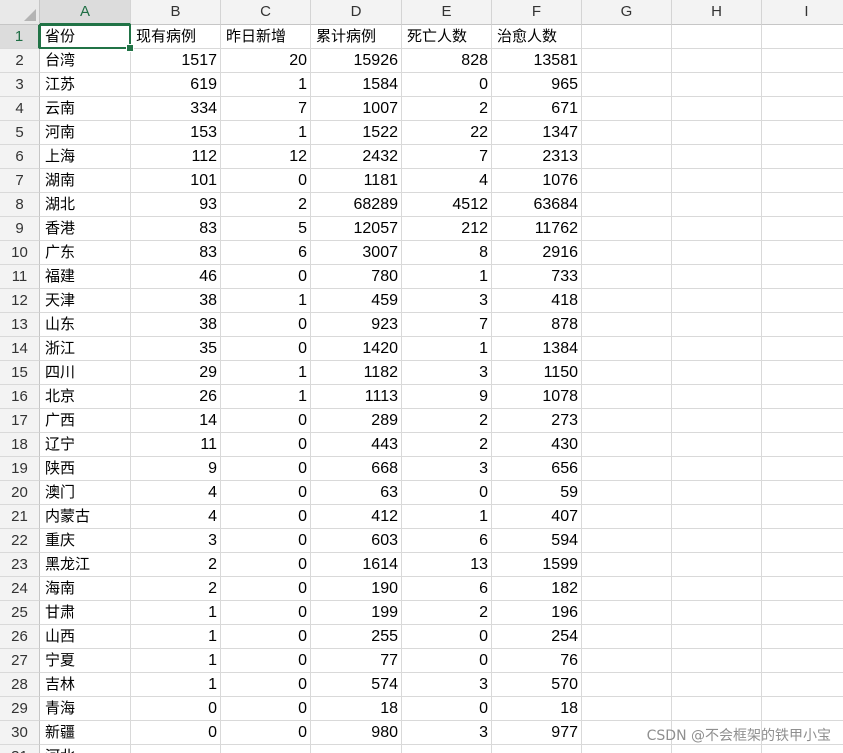  I want to click on cell-a27: 宁夏, so click(85, 661).